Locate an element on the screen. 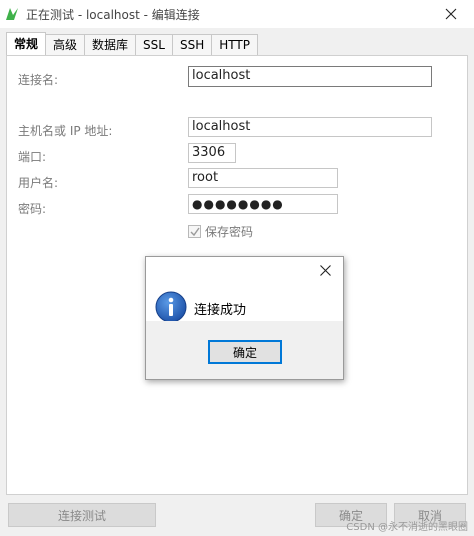  password-input: ●●●●●●●● is located at coordinates (263, 204).